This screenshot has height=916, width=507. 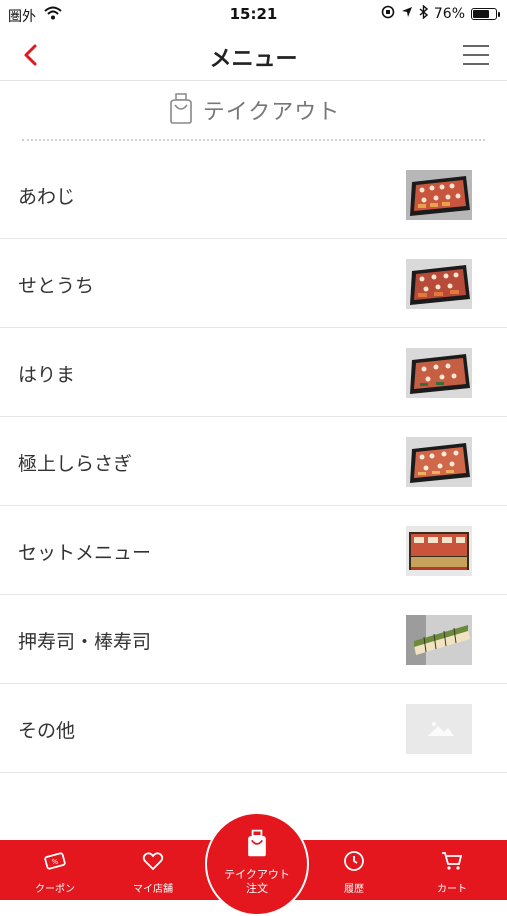 I want to click on battery-icon, so click(x=485, y=14).